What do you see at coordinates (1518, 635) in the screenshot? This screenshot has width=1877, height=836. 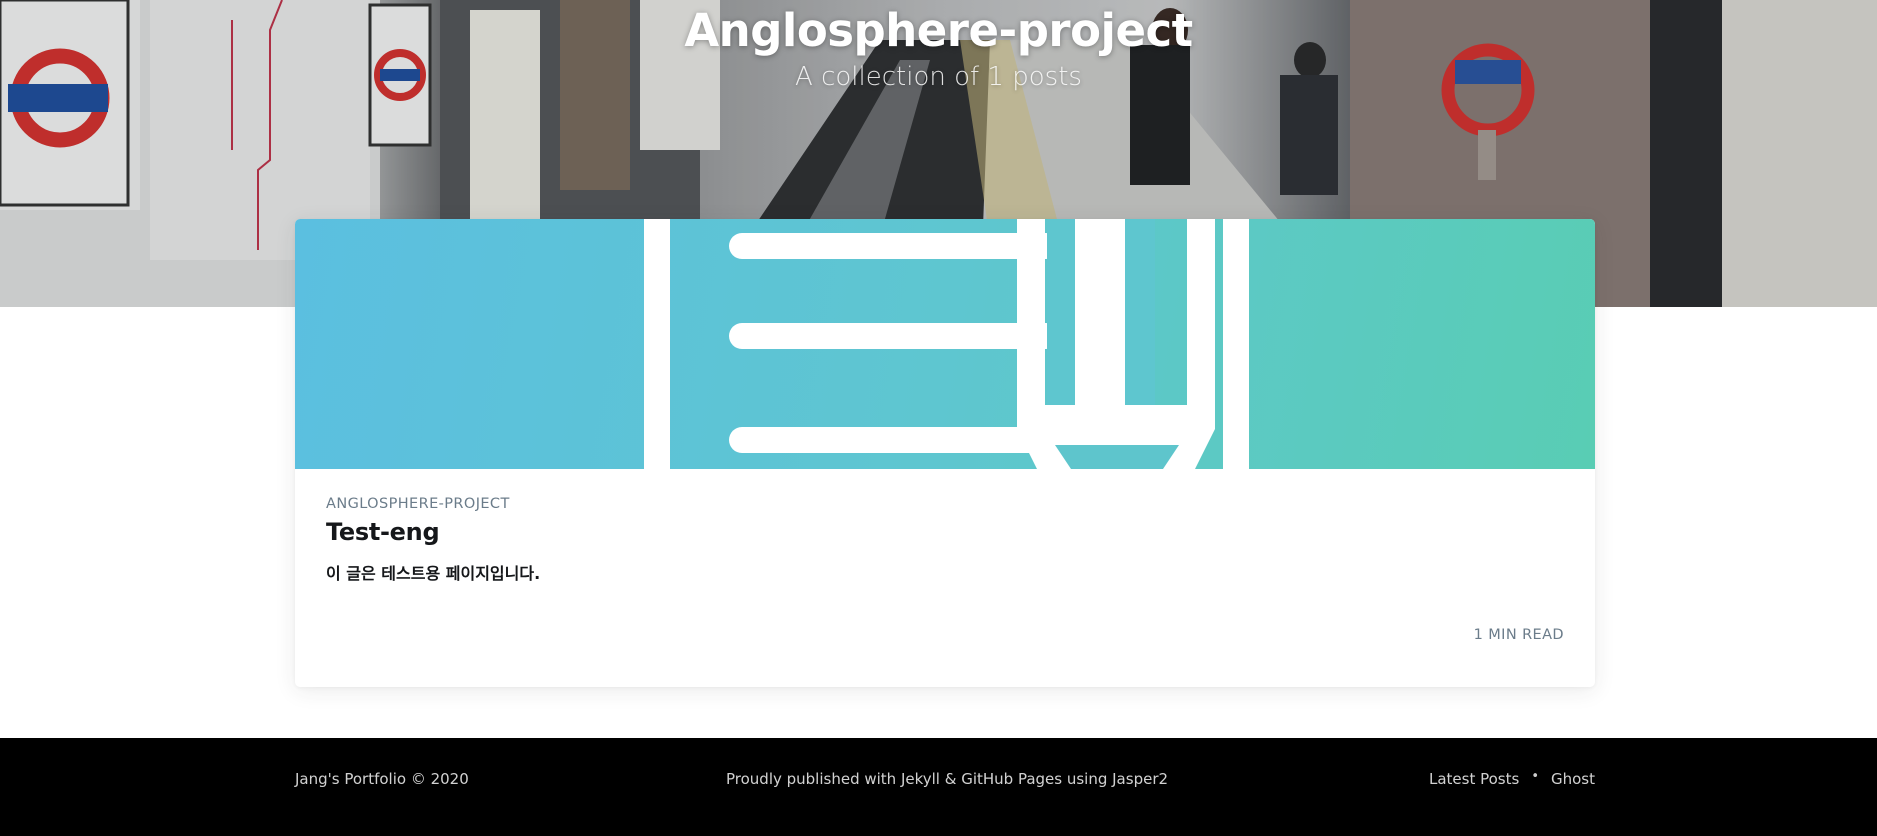 I see `reading-time: 1 MIN READ` at bounding box center [1518, 635].